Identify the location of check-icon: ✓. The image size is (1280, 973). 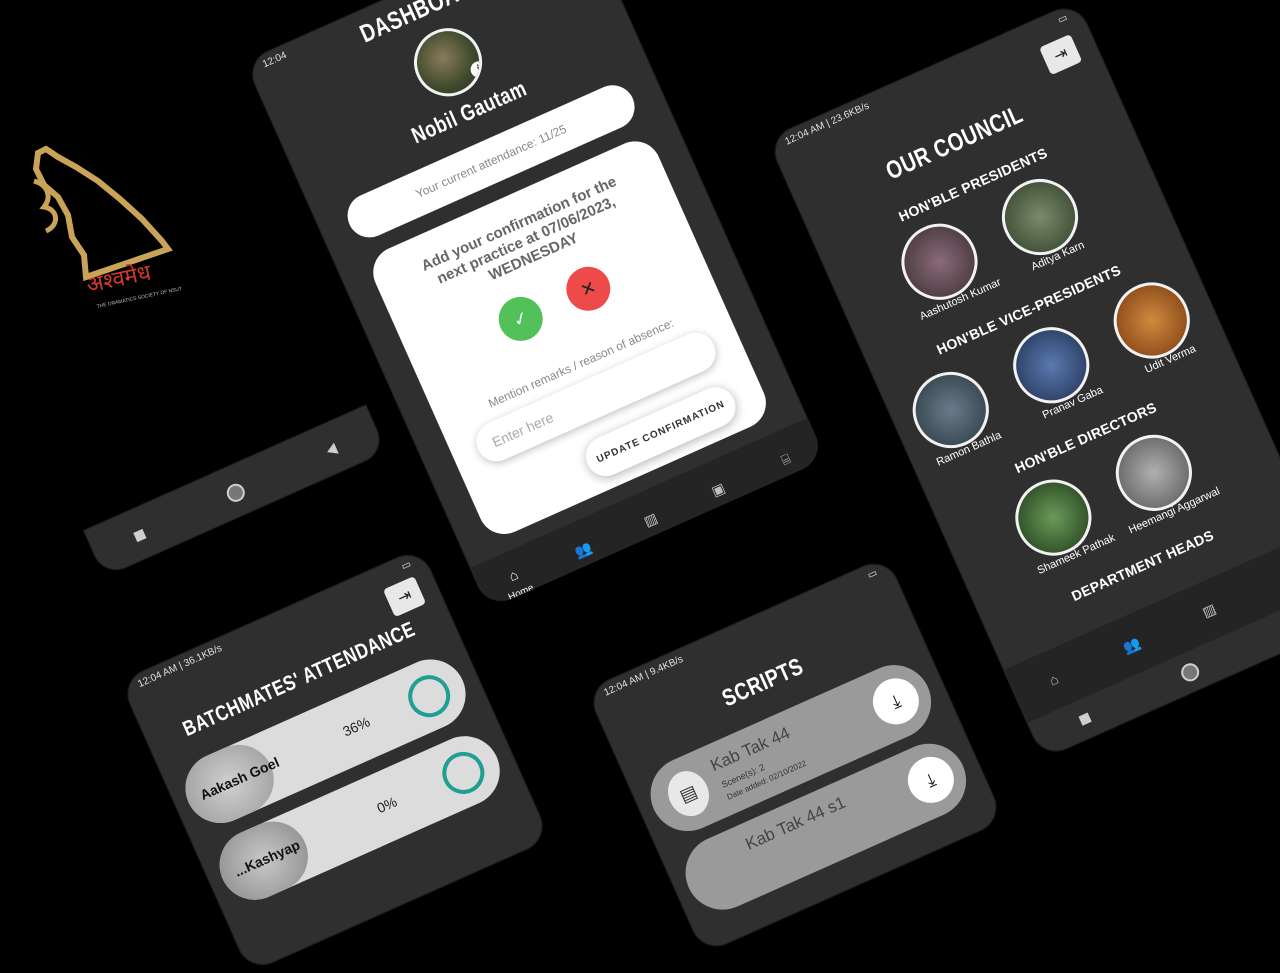
(520, 318).